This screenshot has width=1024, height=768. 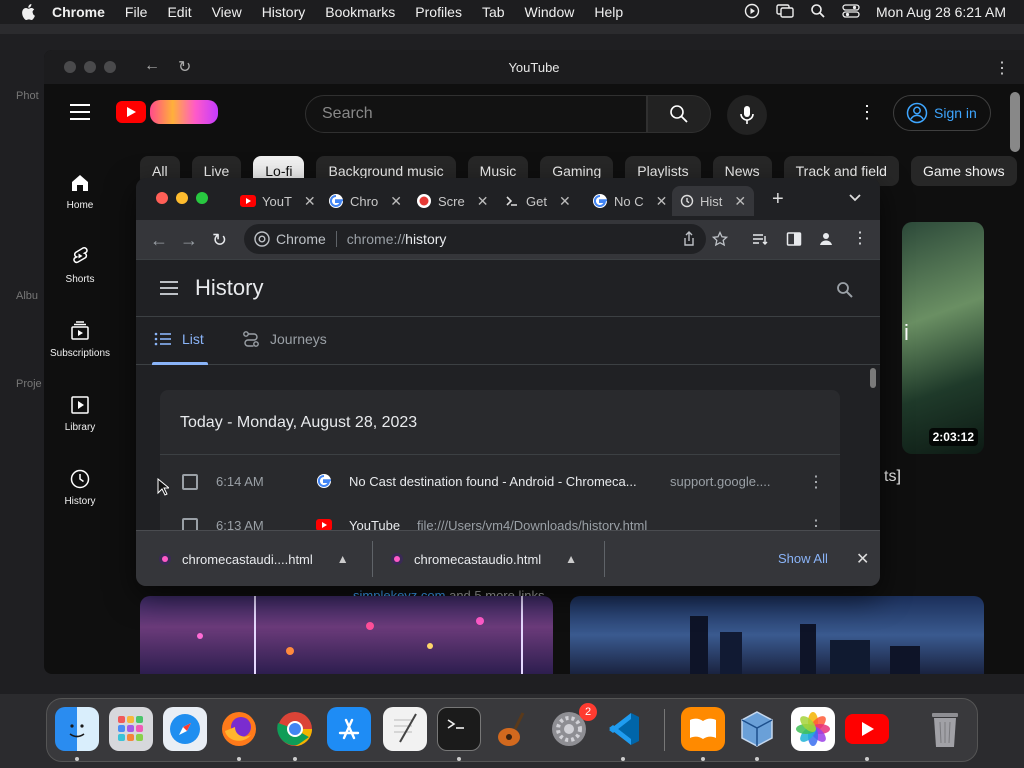 I want to click on sidebar-item-subscriptions: Subscriptions, so click(x=80, y=339).